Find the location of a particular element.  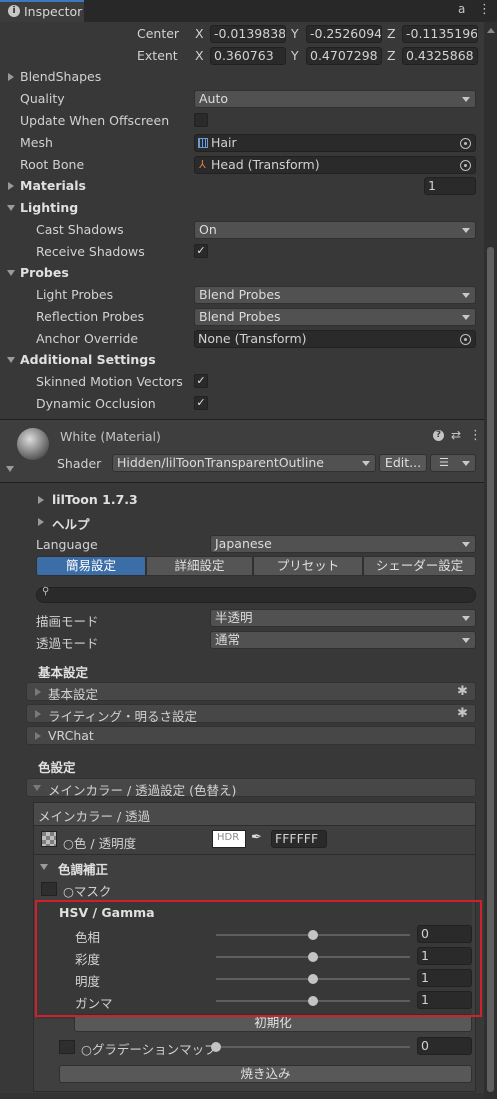

color-hex-field: FFFFFF is located at coordinates (299, 839).